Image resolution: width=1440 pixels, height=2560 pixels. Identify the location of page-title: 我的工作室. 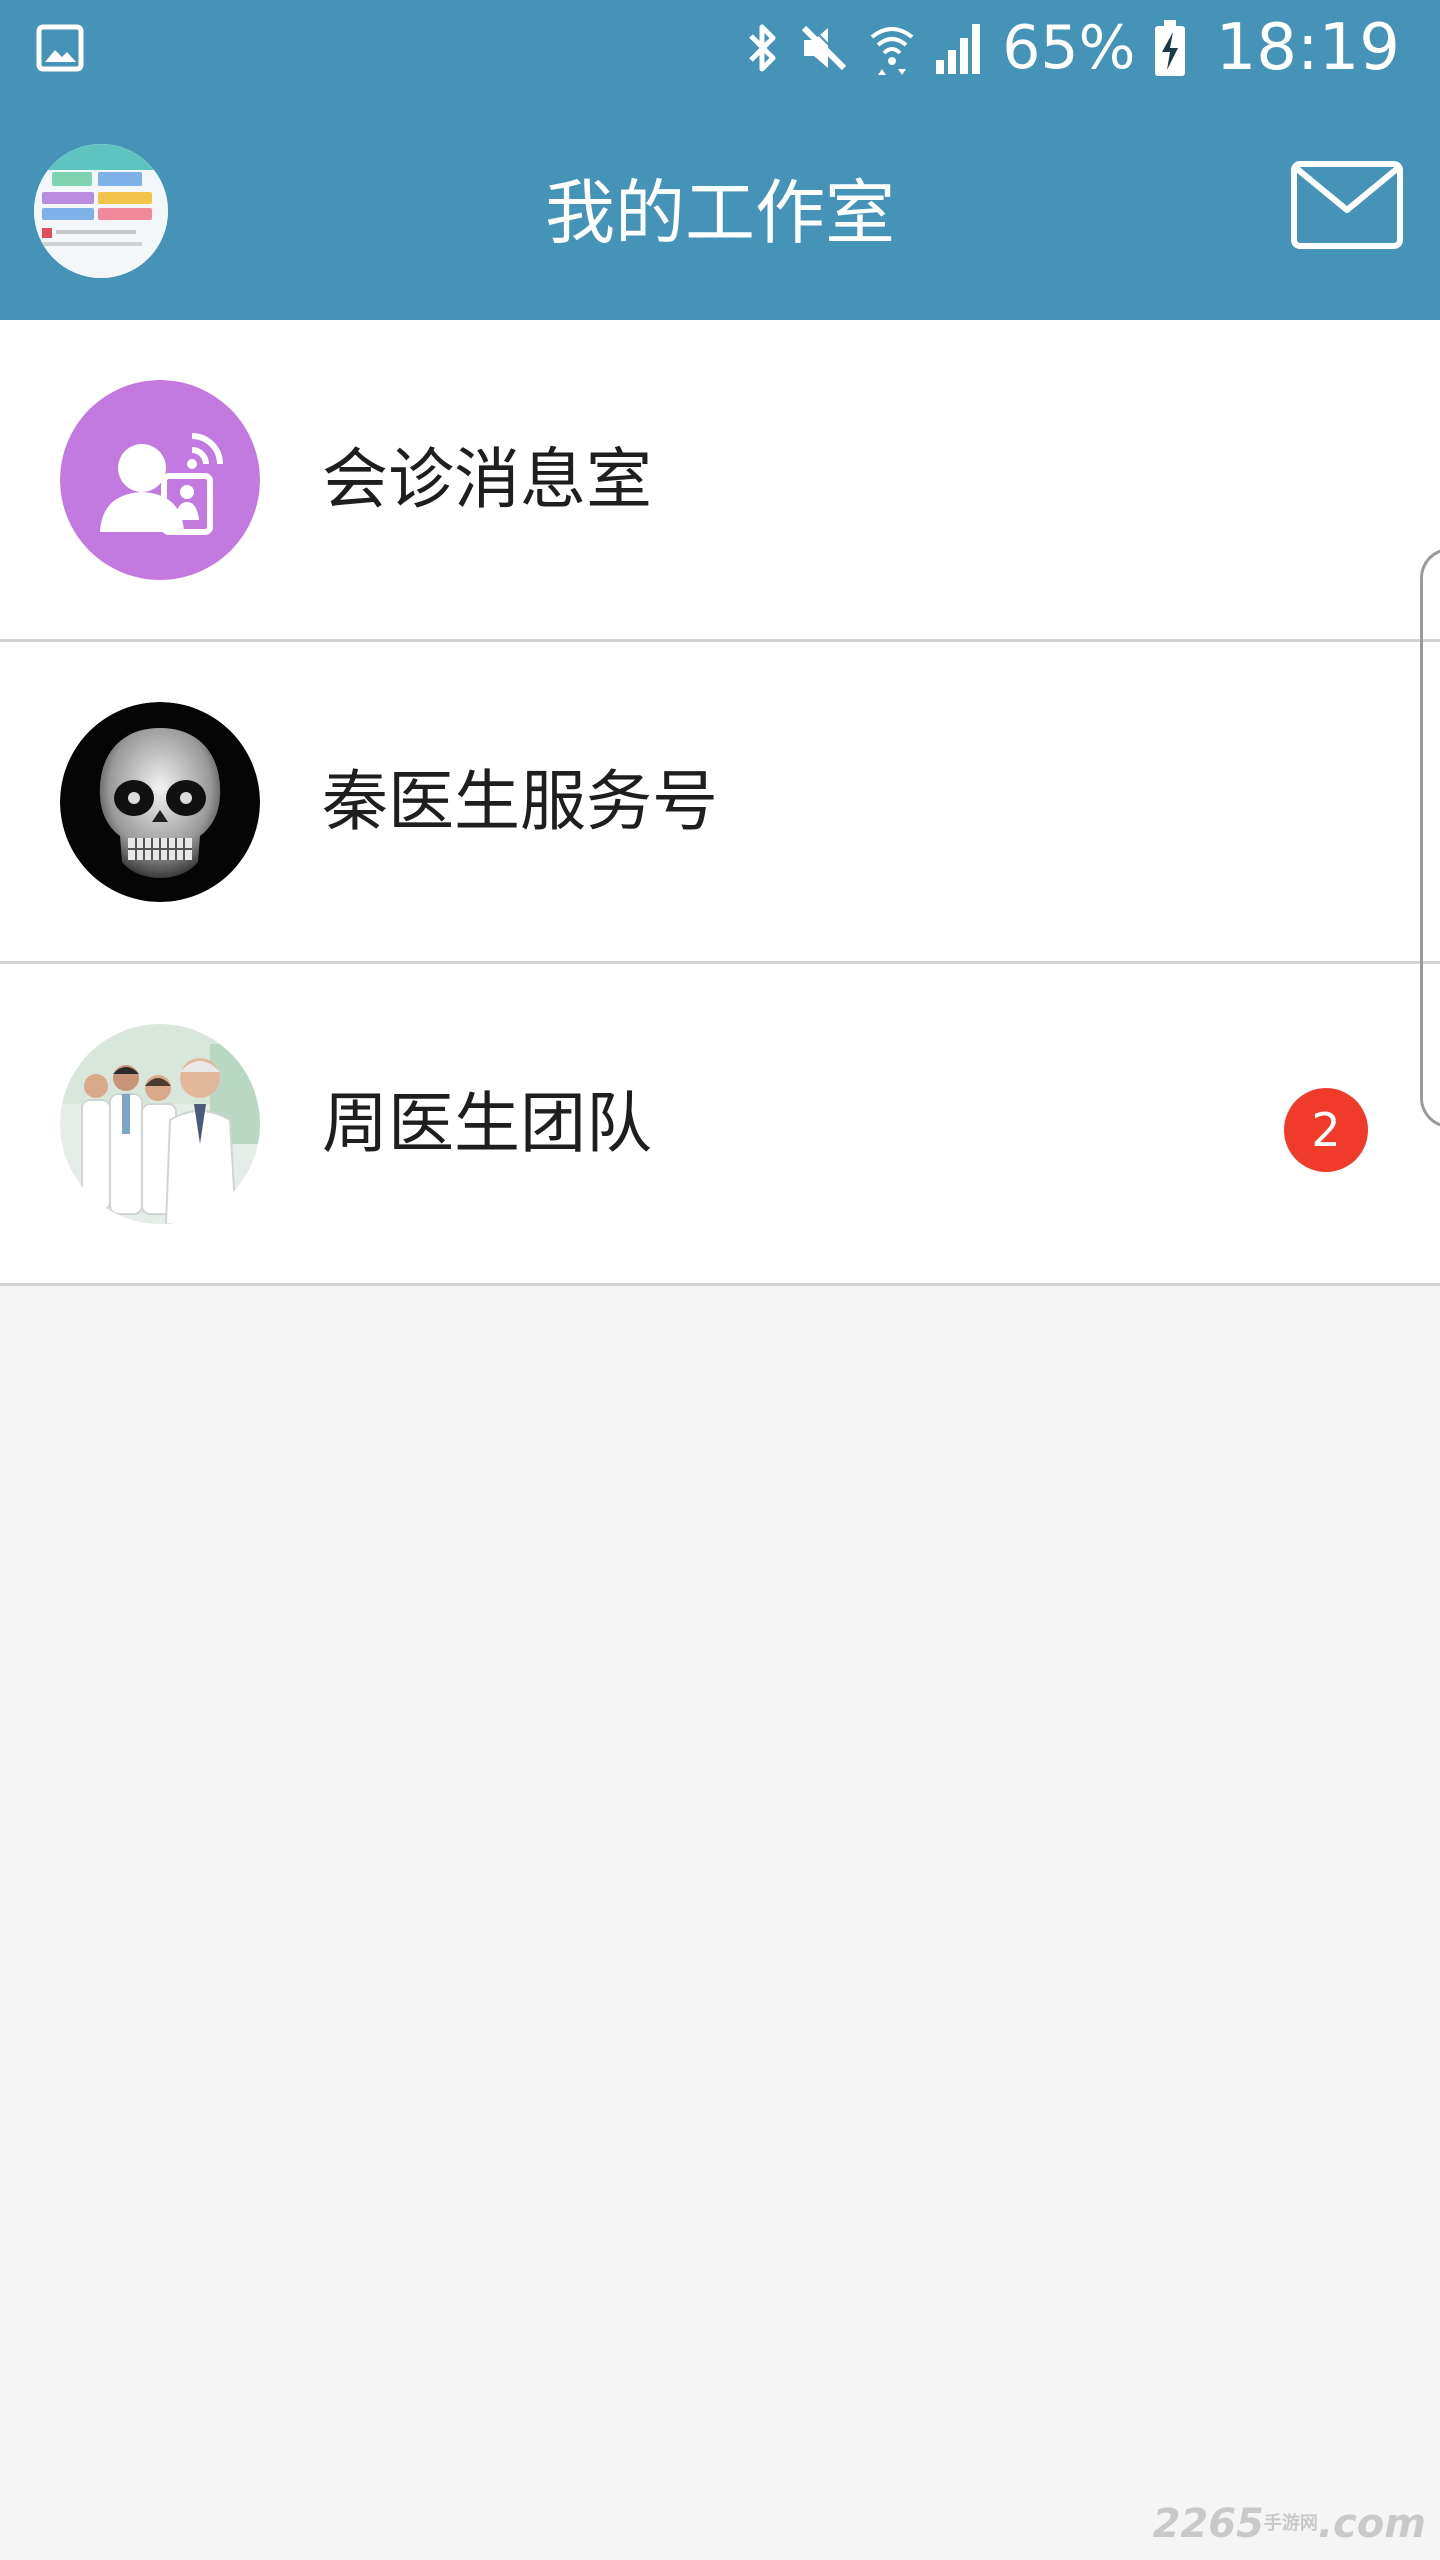
(720, 213).